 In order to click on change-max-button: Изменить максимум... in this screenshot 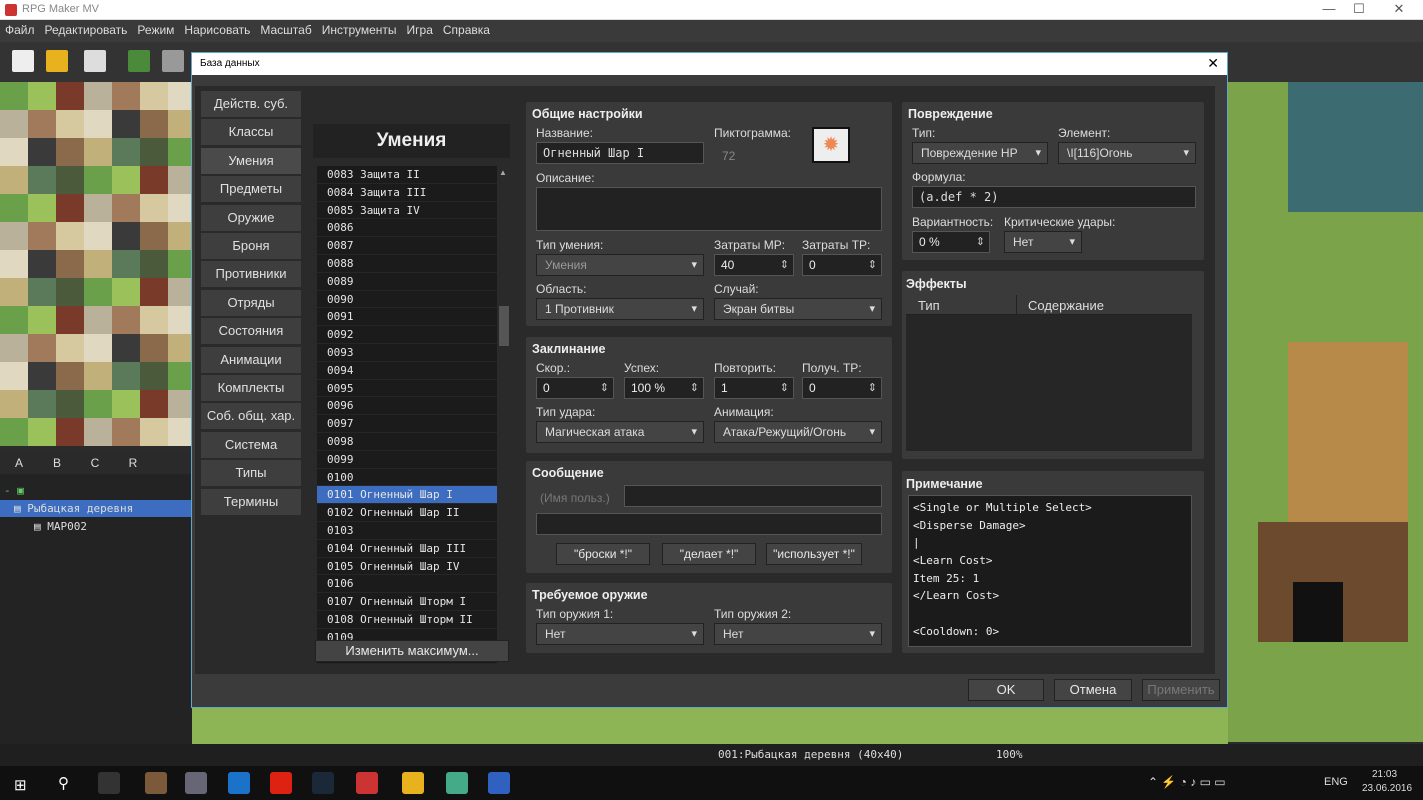, I will do `click(412, 651)`.